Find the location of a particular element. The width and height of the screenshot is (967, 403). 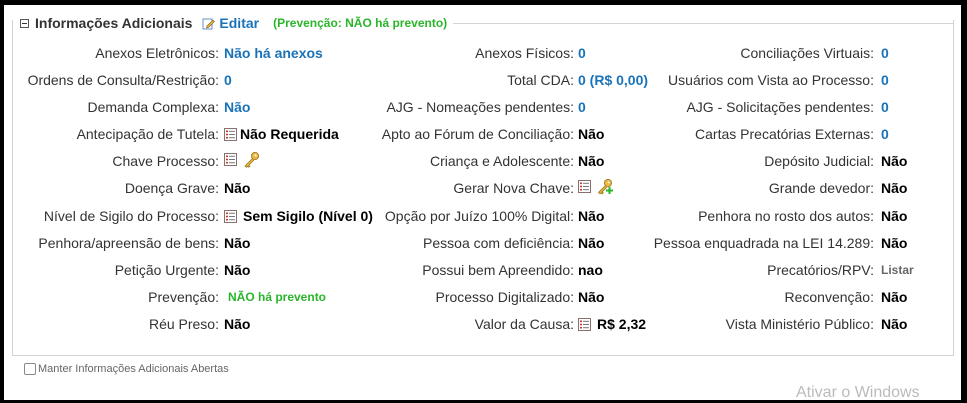

prevention-value: NÃO há prevento is located at coordinates (277, 297).